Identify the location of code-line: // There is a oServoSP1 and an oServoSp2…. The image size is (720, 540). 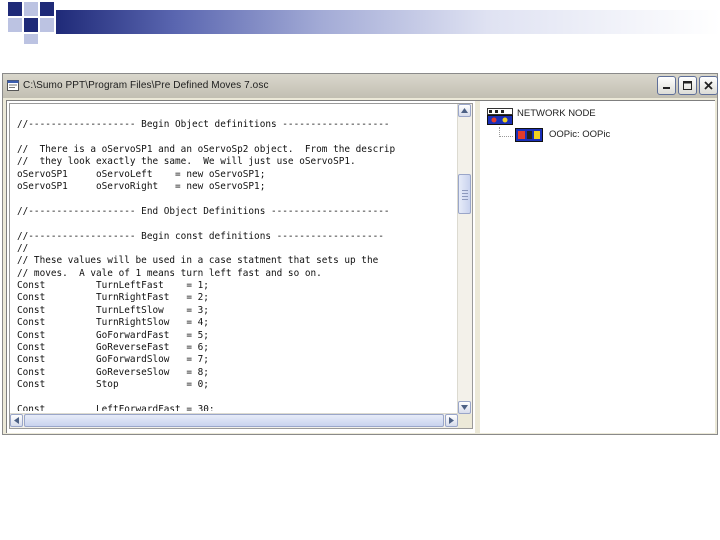
(237, 150).